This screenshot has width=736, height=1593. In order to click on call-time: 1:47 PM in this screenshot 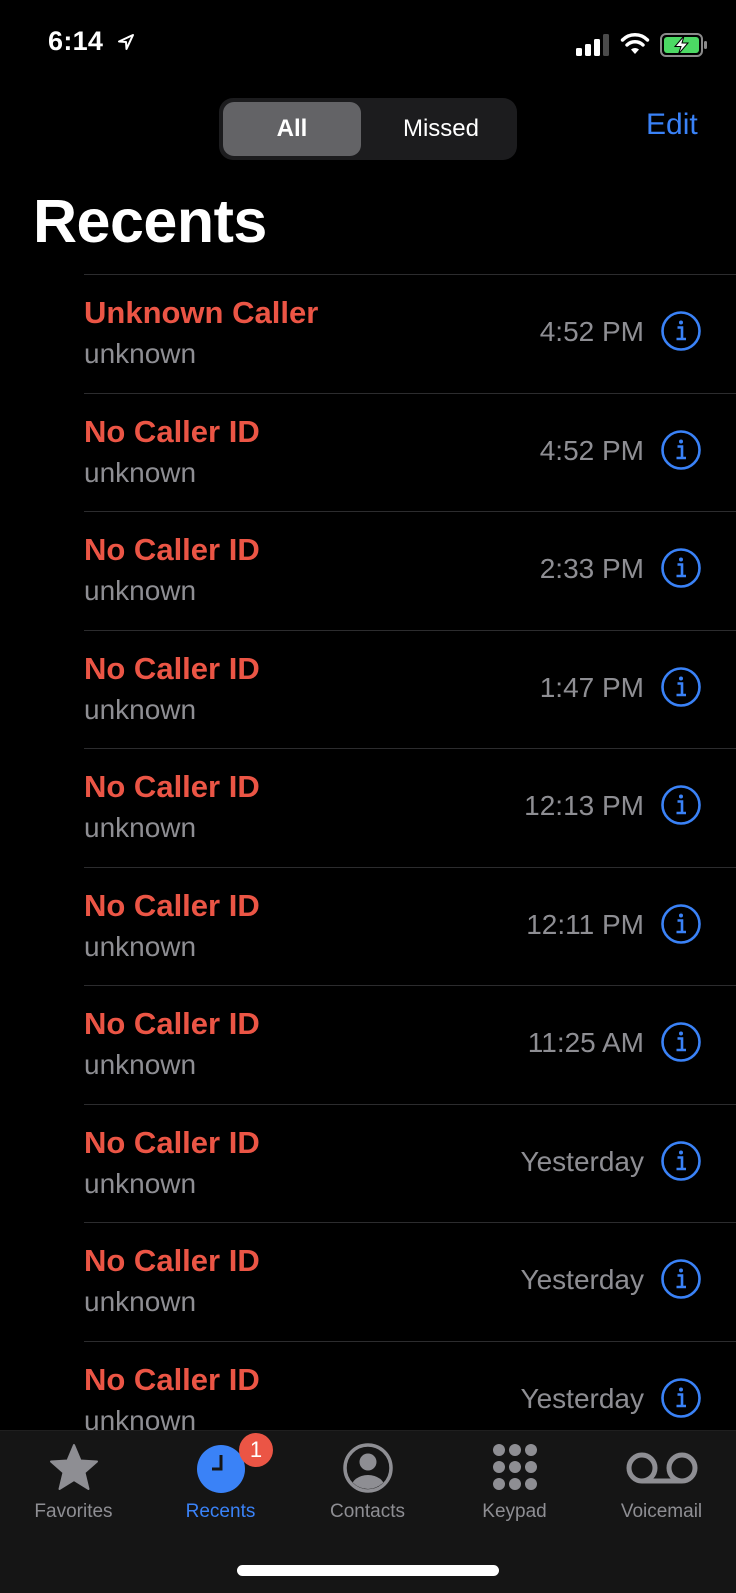, I will do `click(591, 687)`.